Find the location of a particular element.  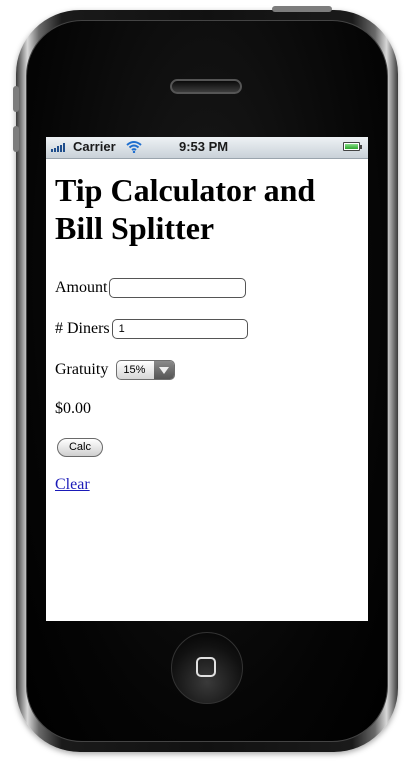

gratuity-selected: 15% is located at coordinates (134, 370).